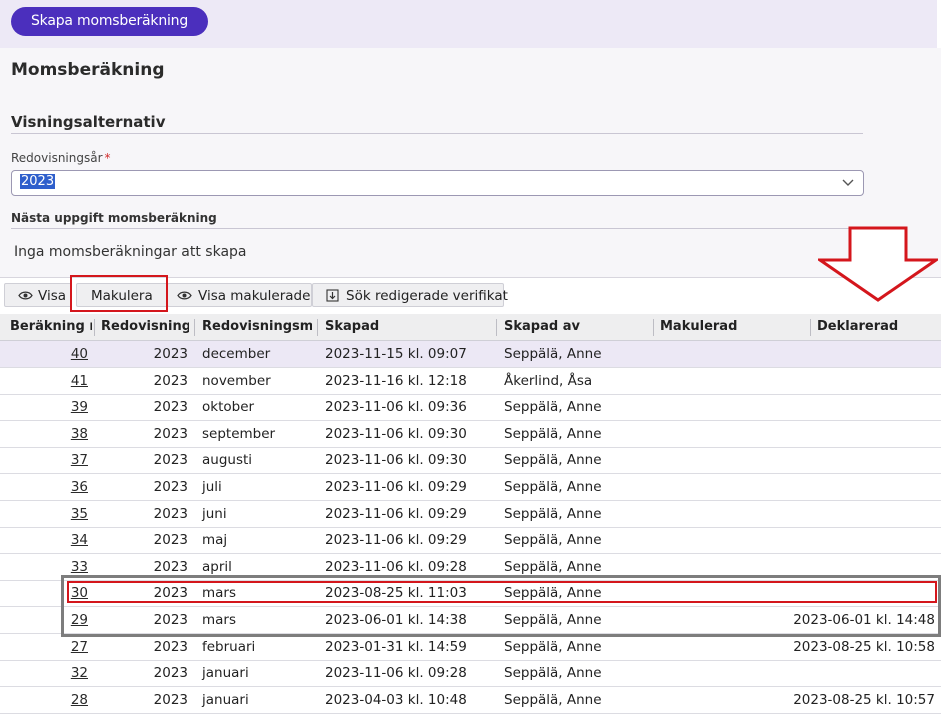  Describe the element at coordinates (110, 21) in the screenshot. I see `create-vat-calculation-button: Skapa momsberäkning` at that location.